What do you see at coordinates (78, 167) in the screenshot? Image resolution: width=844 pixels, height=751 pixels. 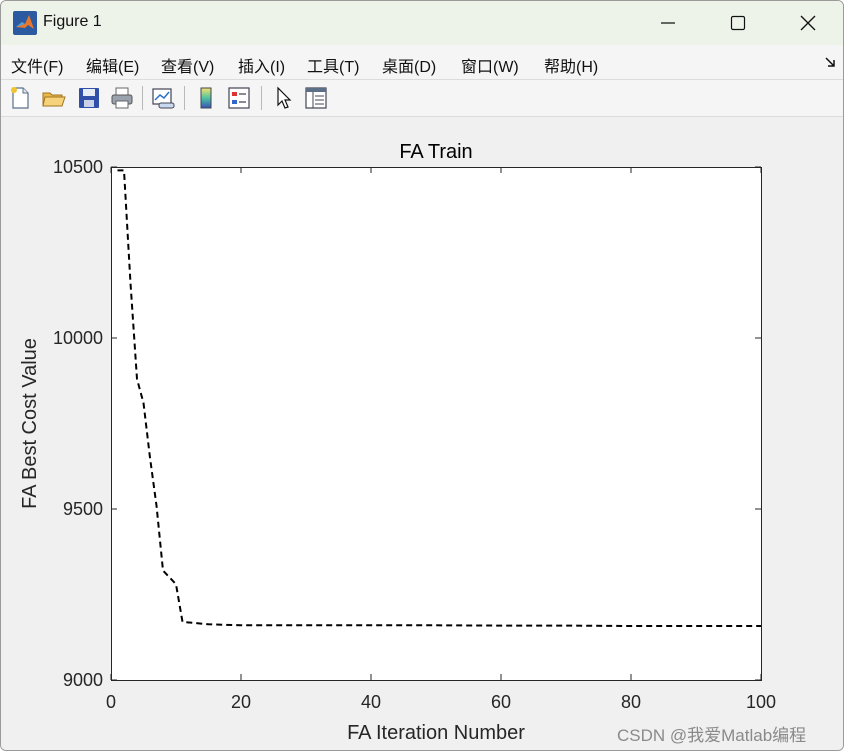 I see `y-tick-label: 10500` at bounding box center [78, 167].